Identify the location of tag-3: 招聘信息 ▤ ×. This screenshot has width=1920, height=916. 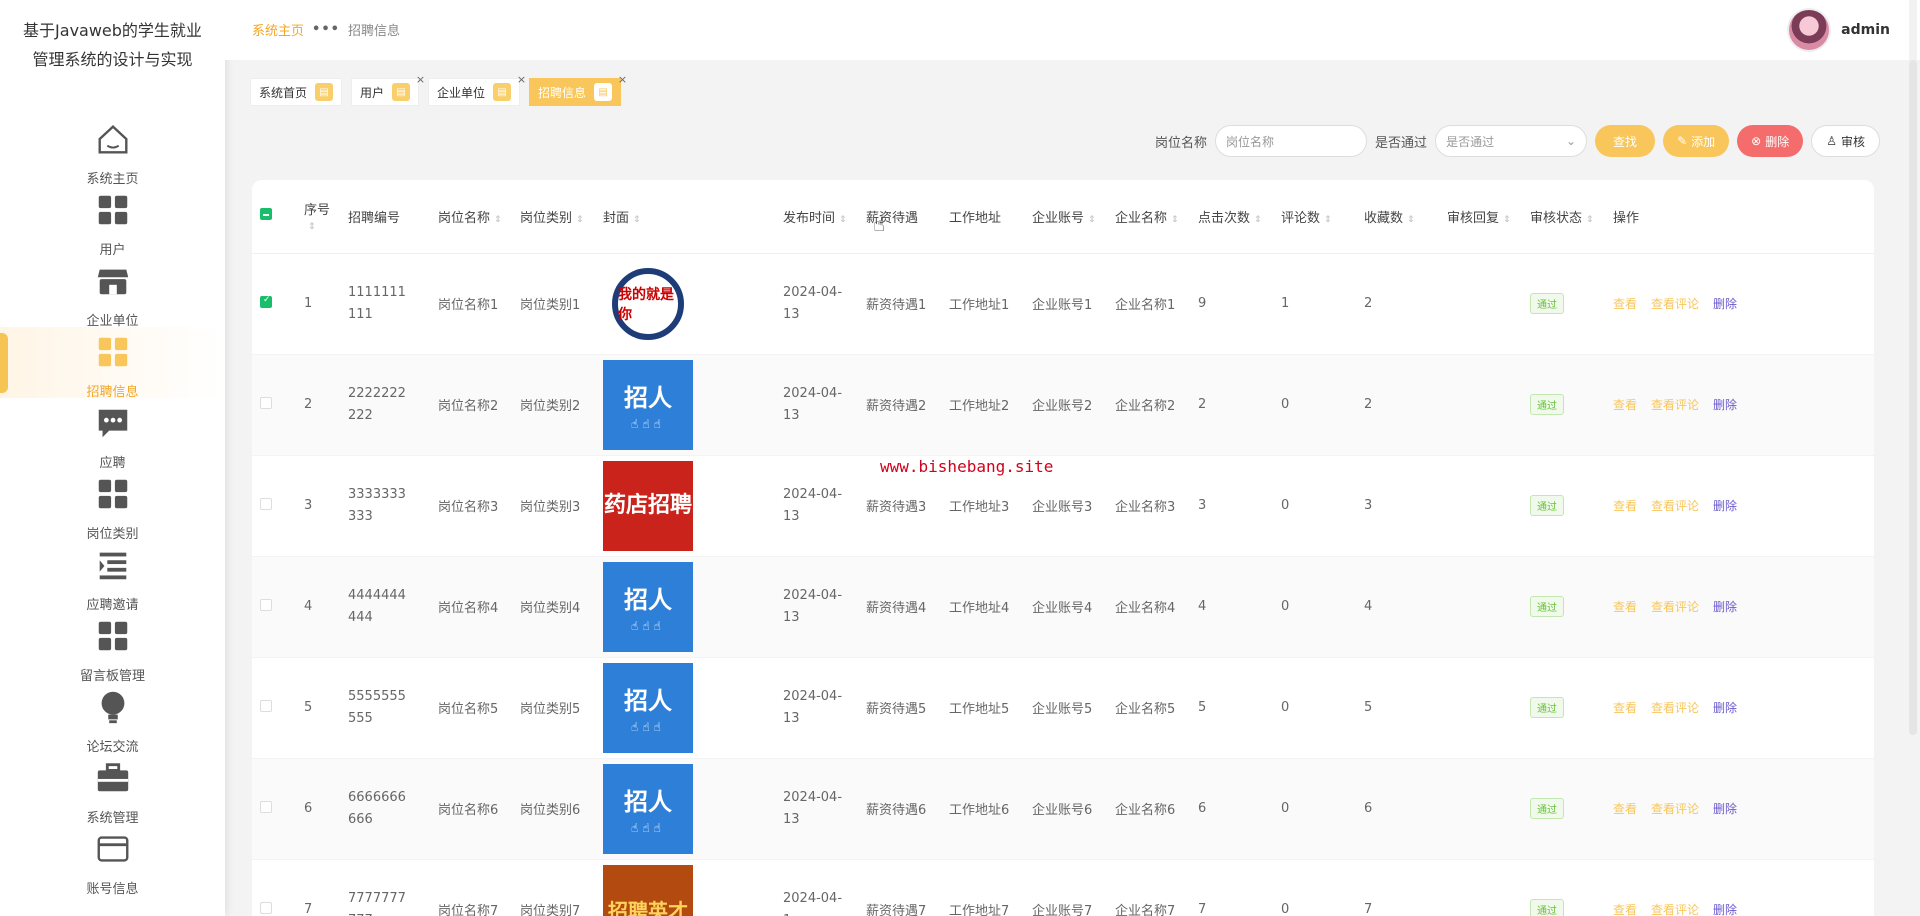
(578, 89).